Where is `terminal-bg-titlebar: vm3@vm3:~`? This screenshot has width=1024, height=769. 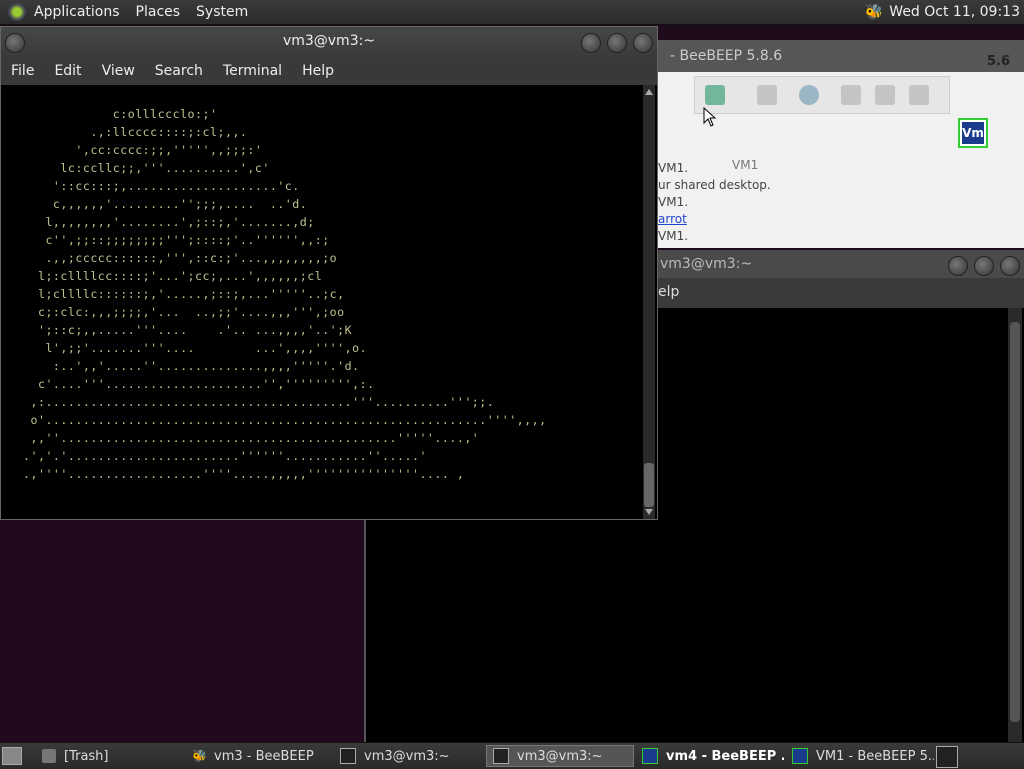 terminal-bg-titlebar: vm3@vm3:~ is located at coordinates (841, 264).